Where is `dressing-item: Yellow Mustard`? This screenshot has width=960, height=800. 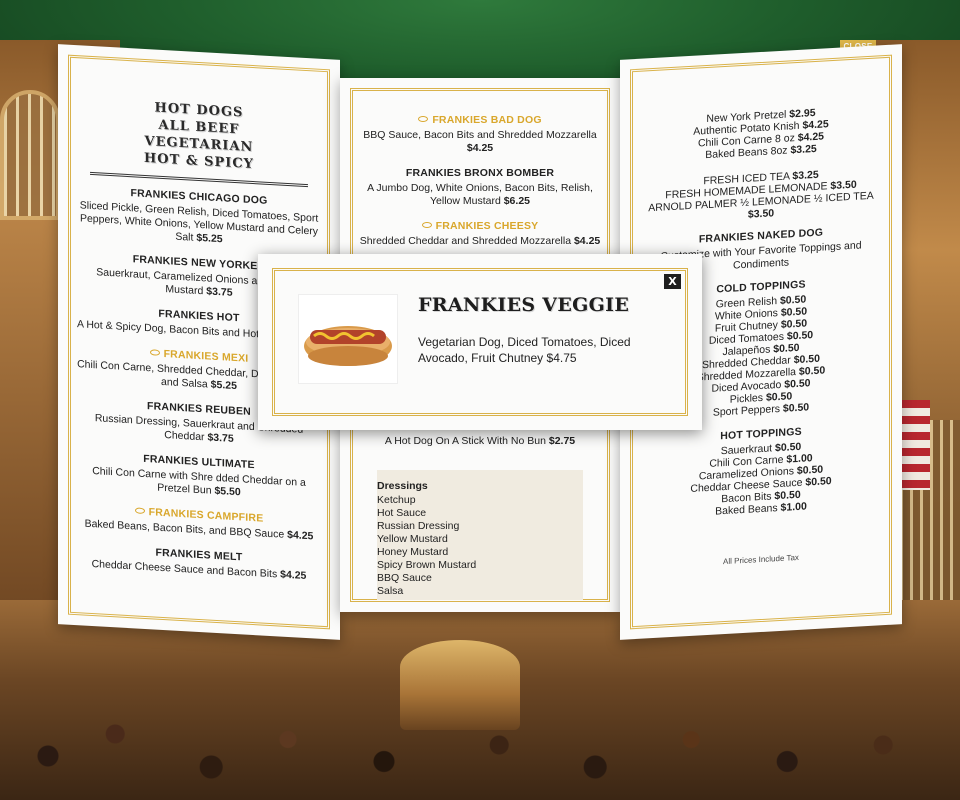
dressing-item: Yellow Mustard is located at coordinates (412, 539).